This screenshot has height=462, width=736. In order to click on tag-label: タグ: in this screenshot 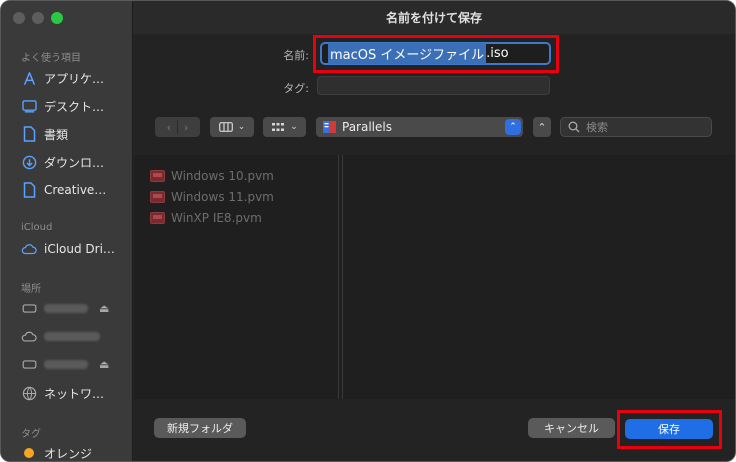, I will do `click(296, 88)`.